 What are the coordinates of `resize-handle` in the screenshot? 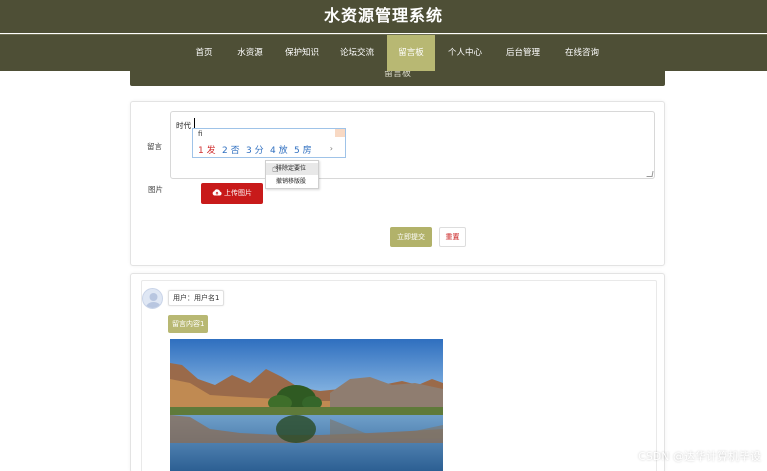 It's located at (650, 174).